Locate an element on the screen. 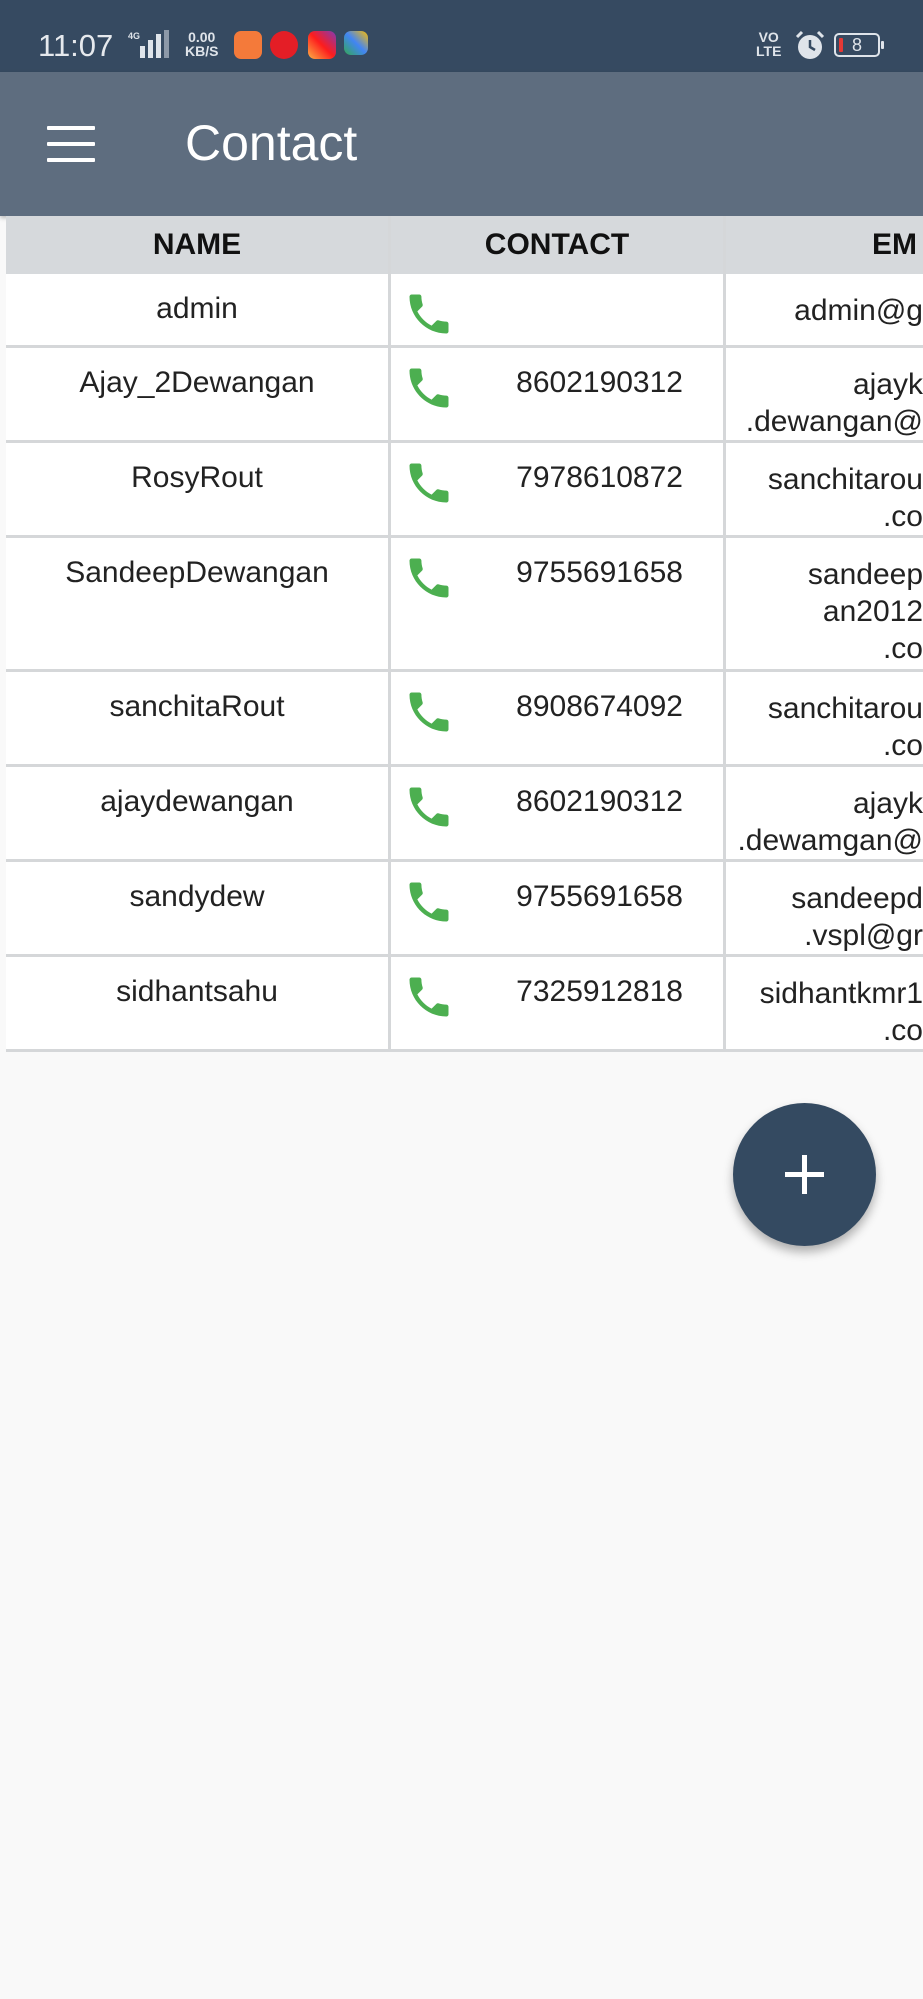 This screenshot has width=923, height=1999. contact-number: 7325912818 is located at coordinates (599, 991).